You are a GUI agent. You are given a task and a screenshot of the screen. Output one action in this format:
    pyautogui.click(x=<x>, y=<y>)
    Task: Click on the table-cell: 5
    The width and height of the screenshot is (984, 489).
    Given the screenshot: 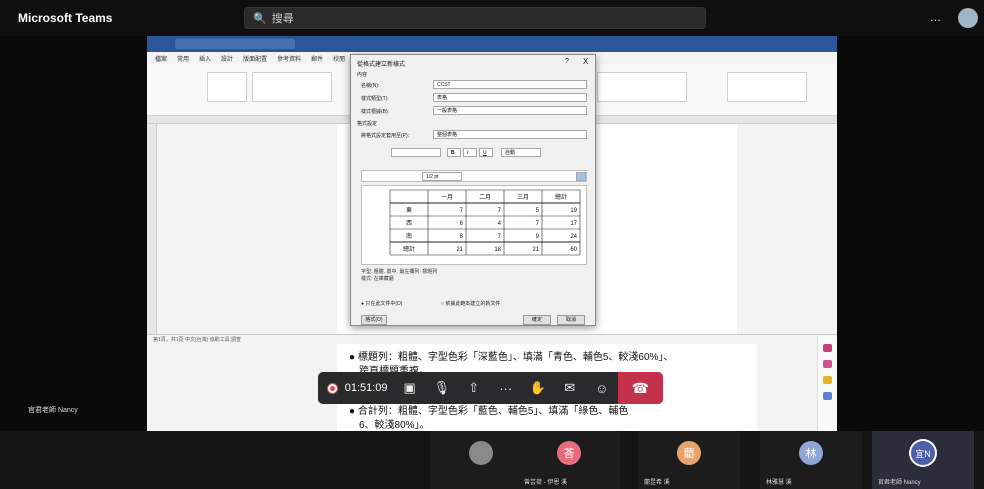 What is the action you would take?
    pyautogui.click(x=538, y=211)
    